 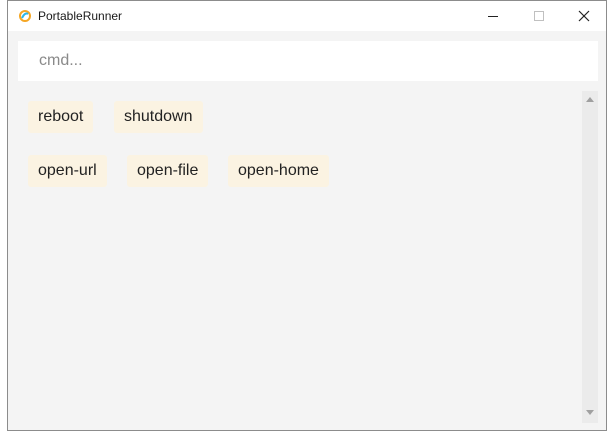 What do you see at coordinates (590, 99) in the screenshot?
I see `scroll-up-arrow-icon` at bounding box center [590, 99].